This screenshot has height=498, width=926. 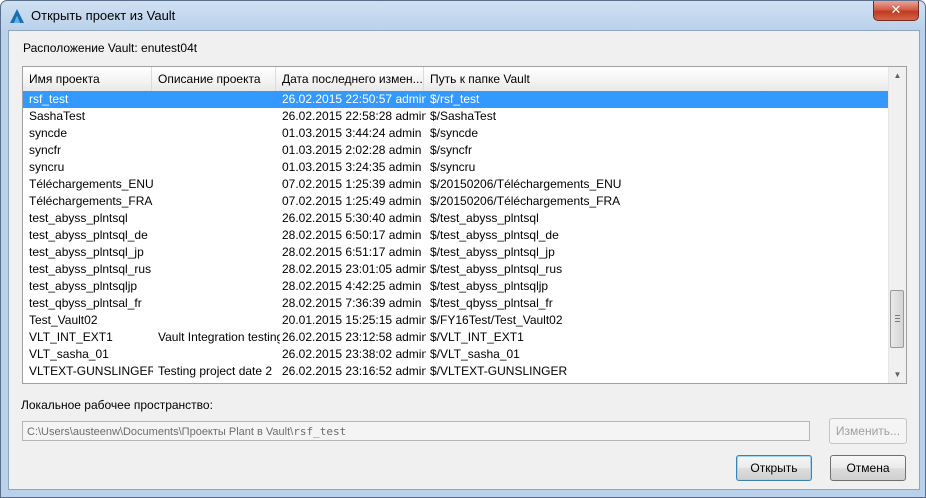 I want to click on vault-location-label: Расположение Vault: enutest04t, so click(x=110, y=48).